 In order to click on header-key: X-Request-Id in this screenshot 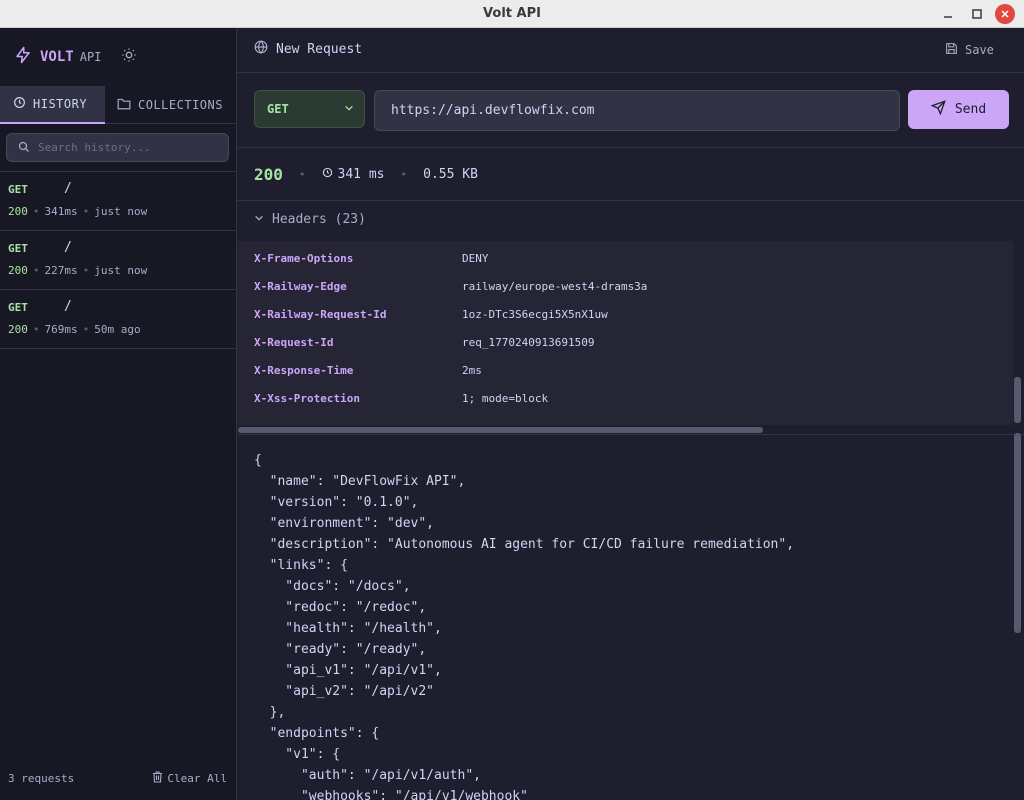, I will do `click(294, 342)`.